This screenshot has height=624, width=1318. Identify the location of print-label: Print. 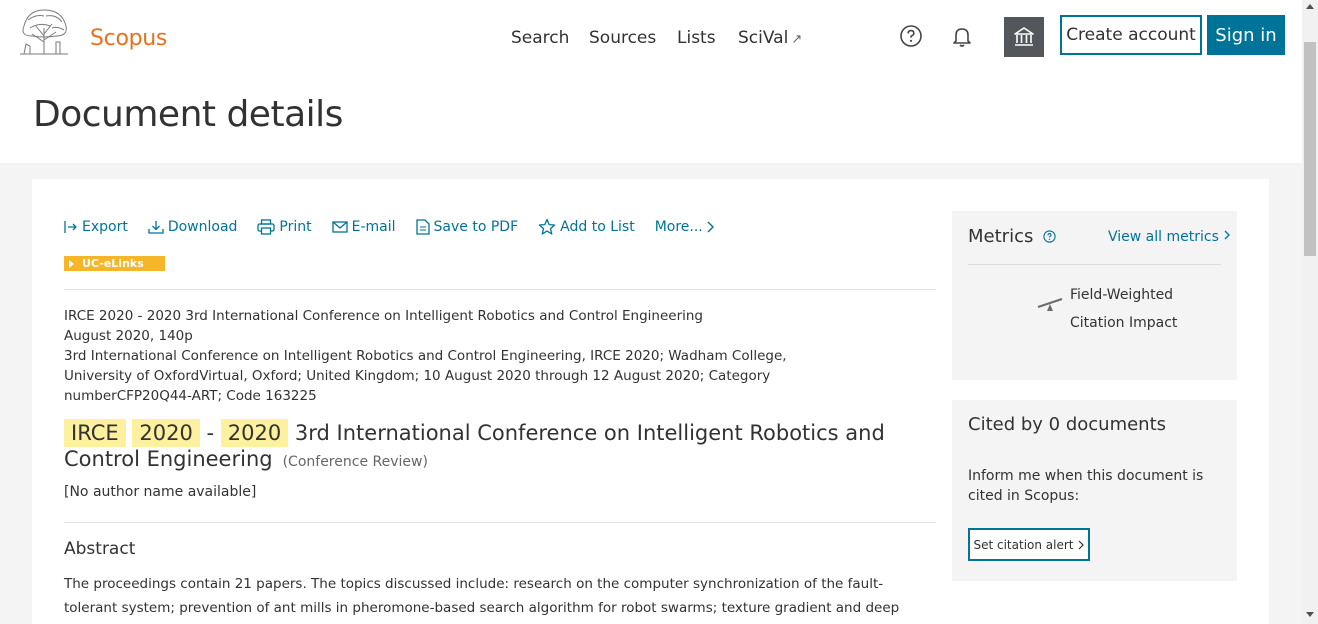
(295, 227).